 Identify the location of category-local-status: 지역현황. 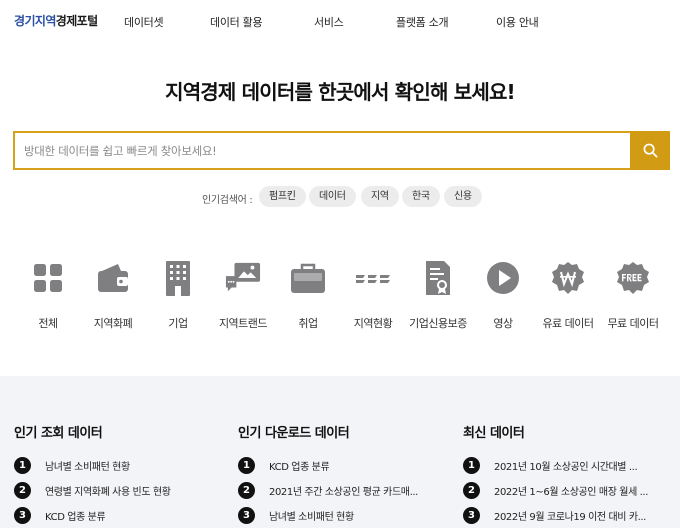
(373, 298).